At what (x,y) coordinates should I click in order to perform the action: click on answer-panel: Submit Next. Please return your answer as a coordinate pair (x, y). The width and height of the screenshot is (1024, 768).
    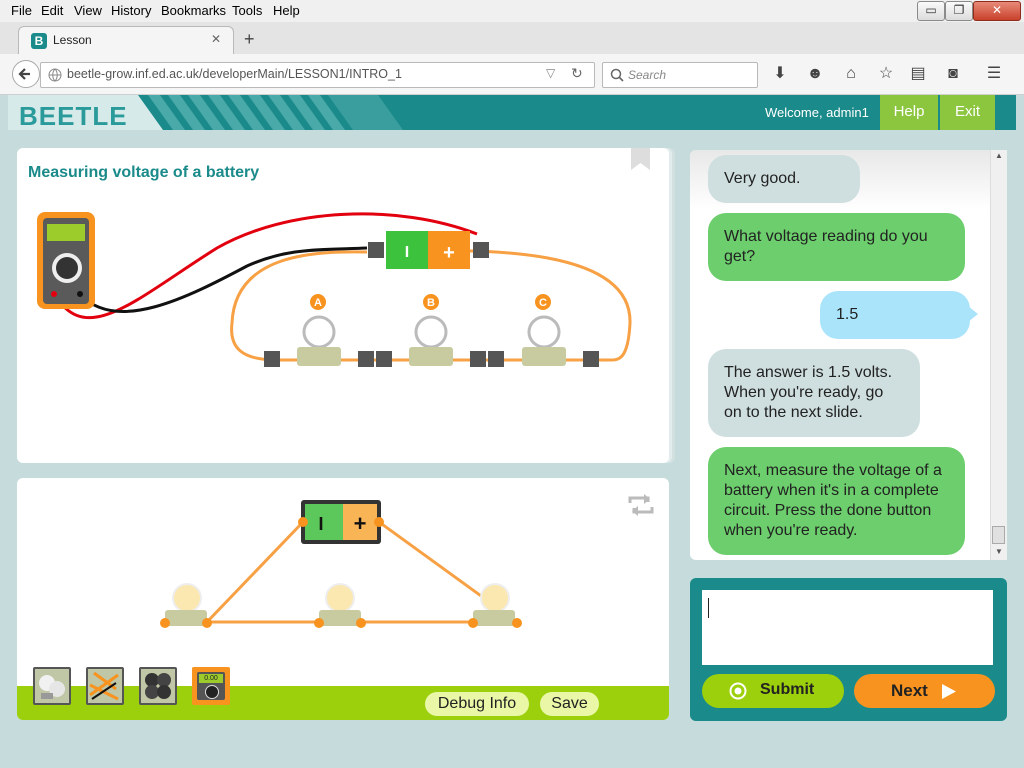
    Looking at the image, I should click on (848, 649).